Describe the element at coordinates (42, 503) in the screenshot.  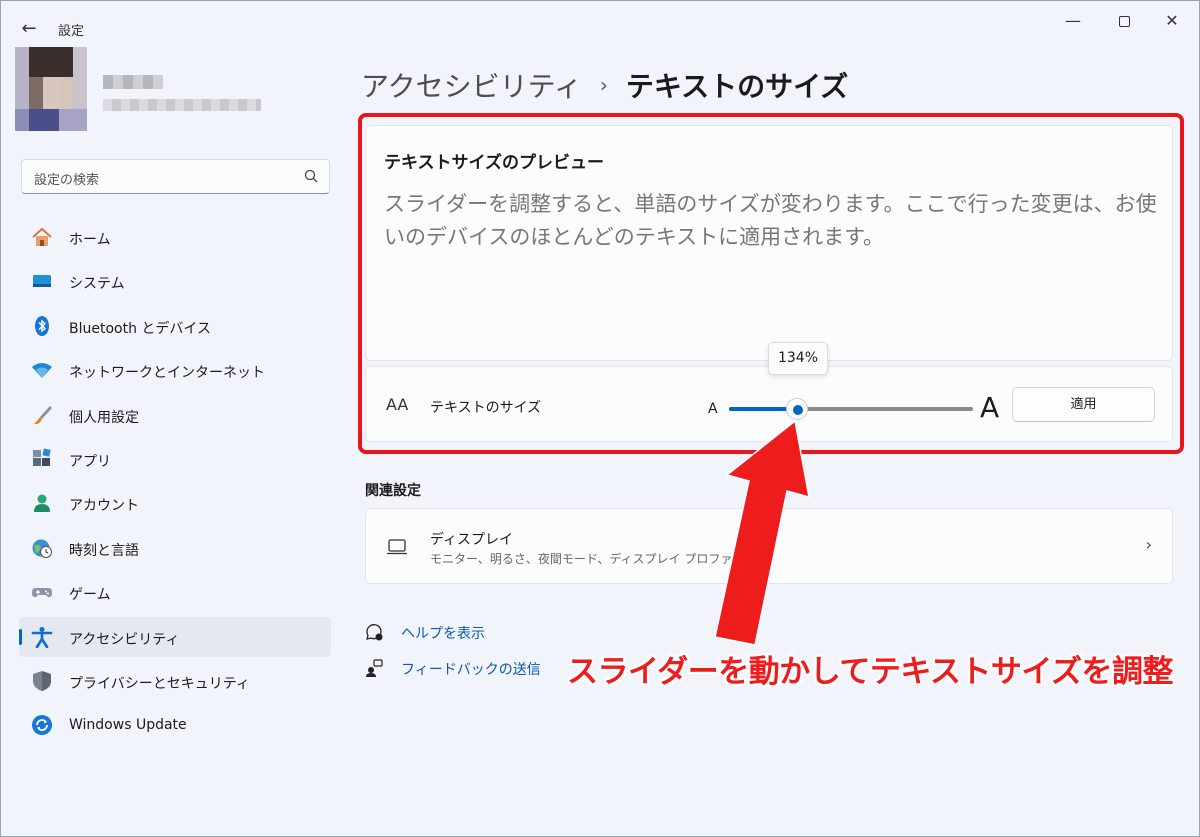
I see `account-icon` at that location.